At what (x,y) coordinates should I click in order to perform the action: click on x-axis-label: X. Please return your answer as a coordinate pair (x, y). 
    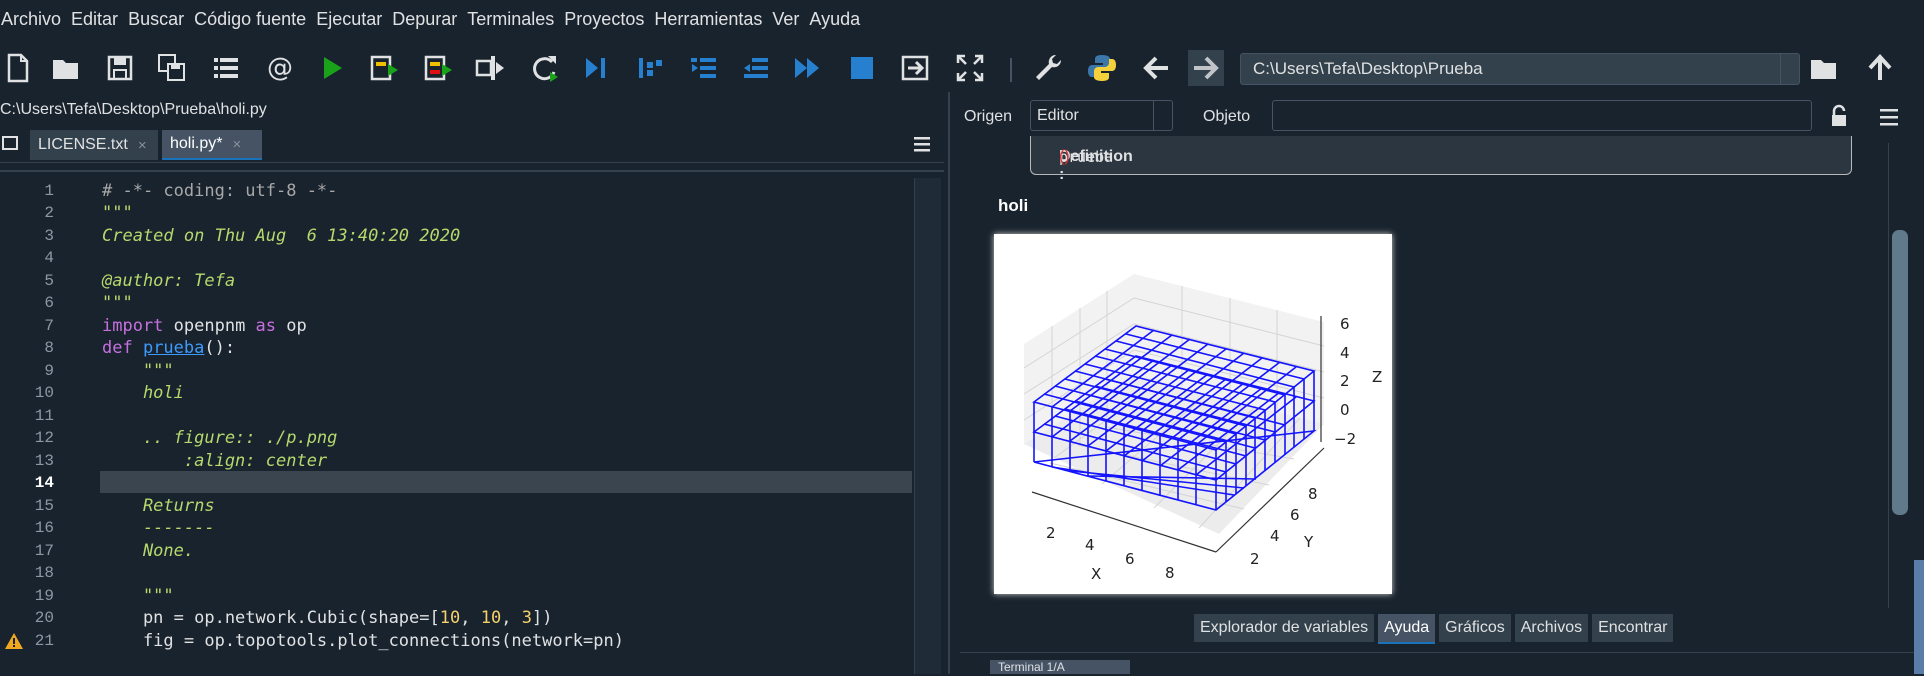
    Looking at the image, I should click on (1096, 574).